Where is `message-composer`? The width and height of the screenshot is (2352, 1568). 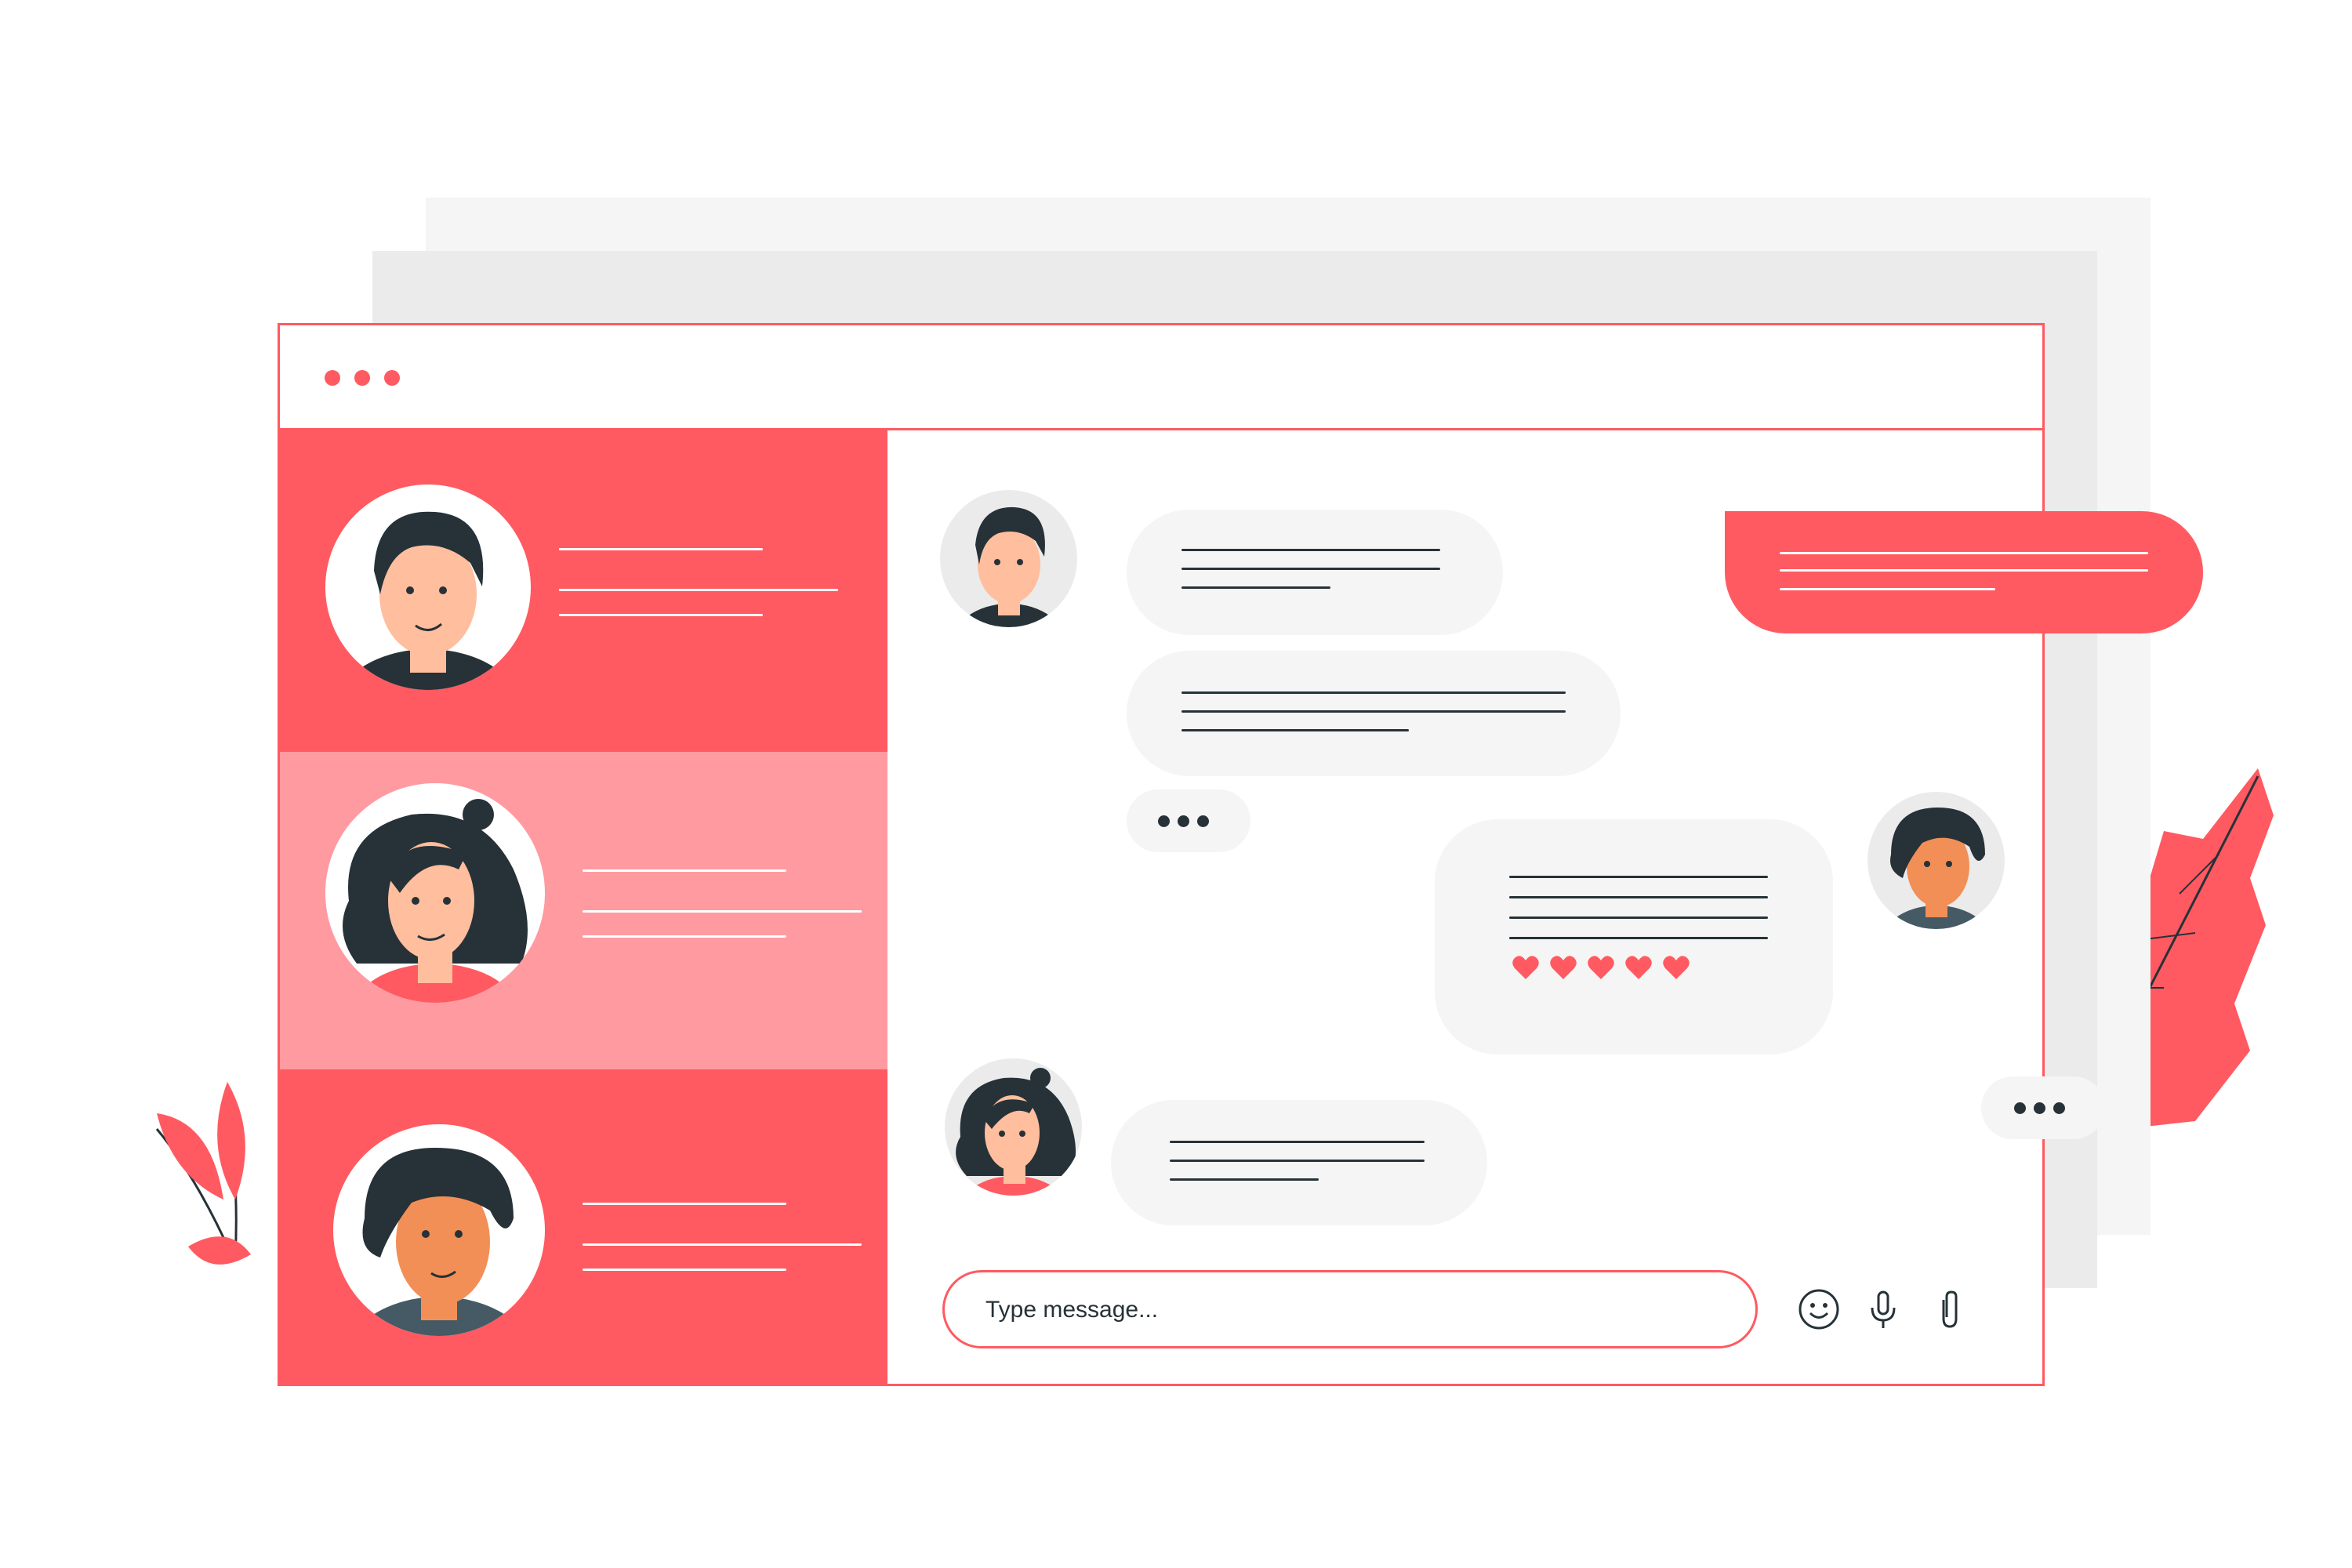
message-composer is located at coordinates (1350, 1309).